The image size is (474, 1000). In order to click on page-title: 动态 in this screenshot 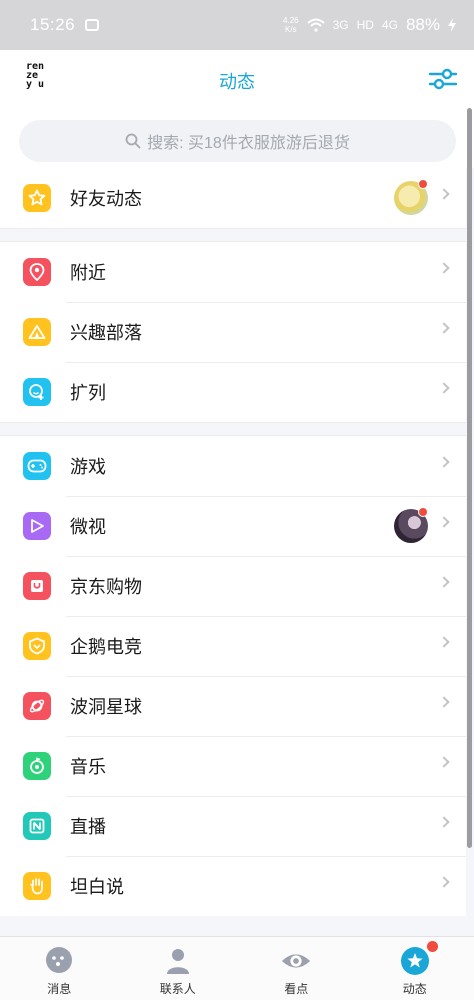, I will do `click(237, 82)`.